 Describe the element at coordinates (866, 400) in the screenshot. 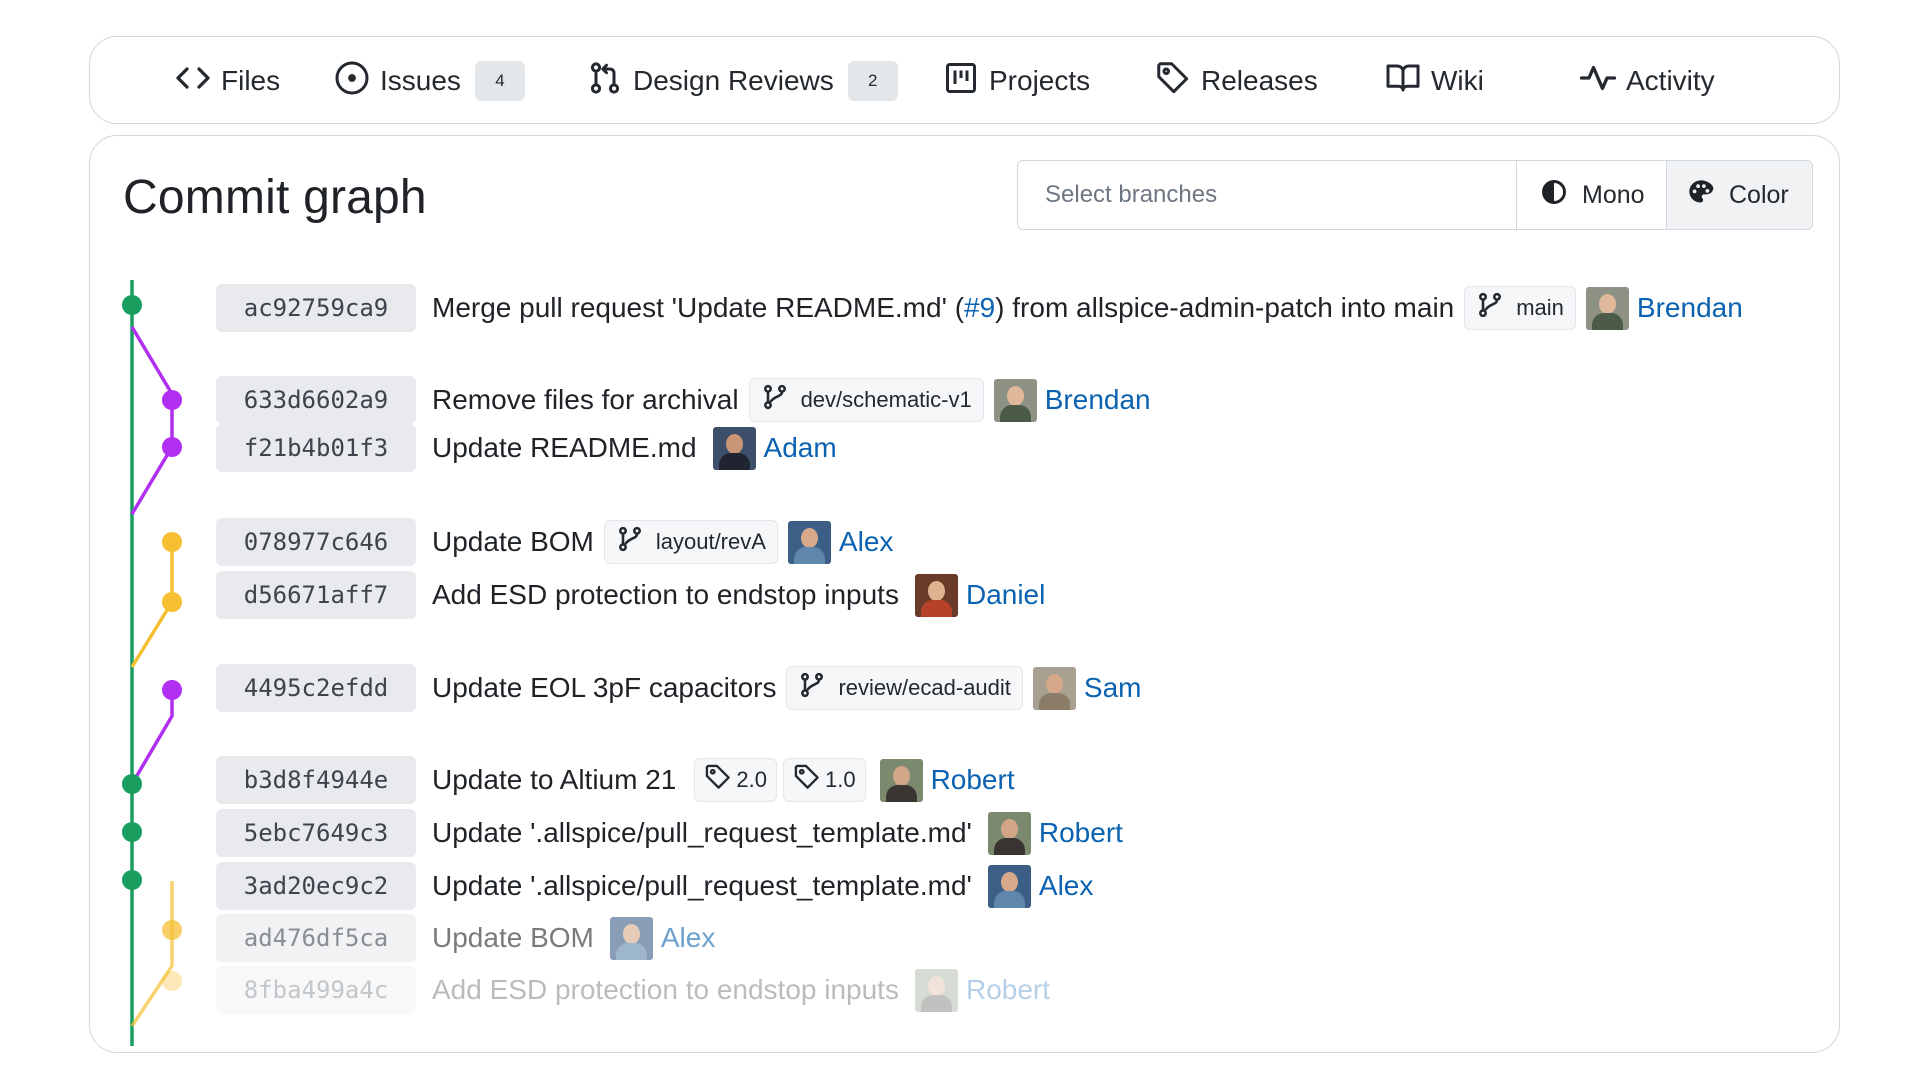

I see `branch-chip: dev/schematic-v1` at that location.